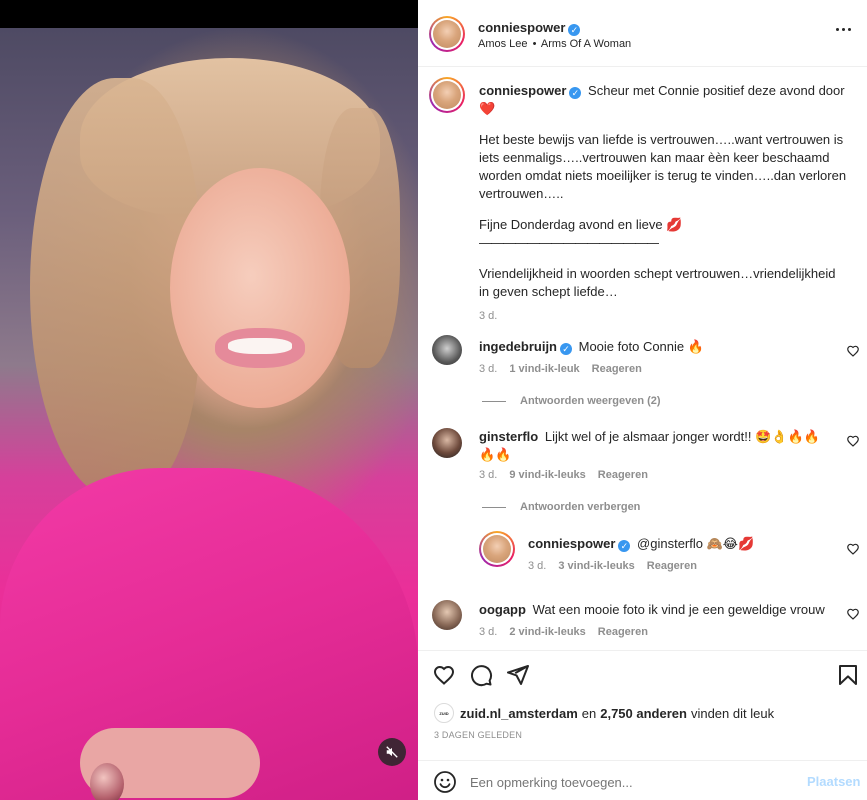 The width and height of the screenshot is (867, 800). Describe the element at coordinates (444, 675) in the screenshot. I see `like-heart-icon` at that location.